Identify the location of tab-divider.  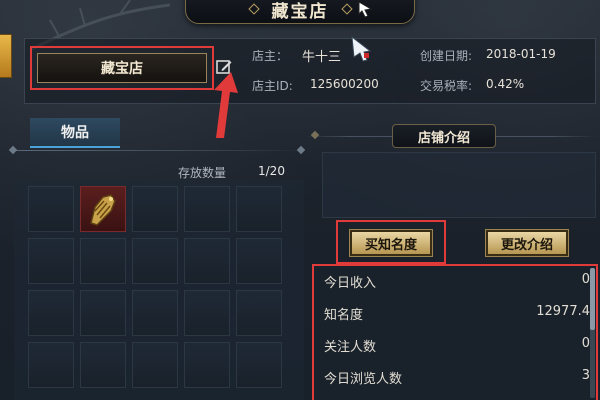
(157, 150).